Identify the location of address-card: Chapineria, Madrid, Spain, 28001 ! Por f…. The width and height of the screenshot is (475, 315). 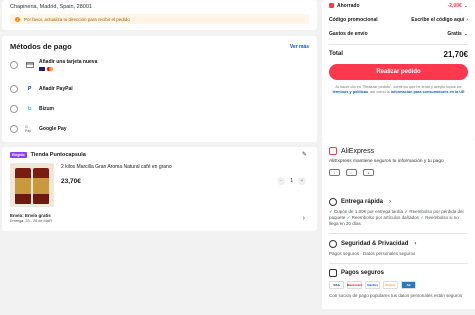
(159, 15).